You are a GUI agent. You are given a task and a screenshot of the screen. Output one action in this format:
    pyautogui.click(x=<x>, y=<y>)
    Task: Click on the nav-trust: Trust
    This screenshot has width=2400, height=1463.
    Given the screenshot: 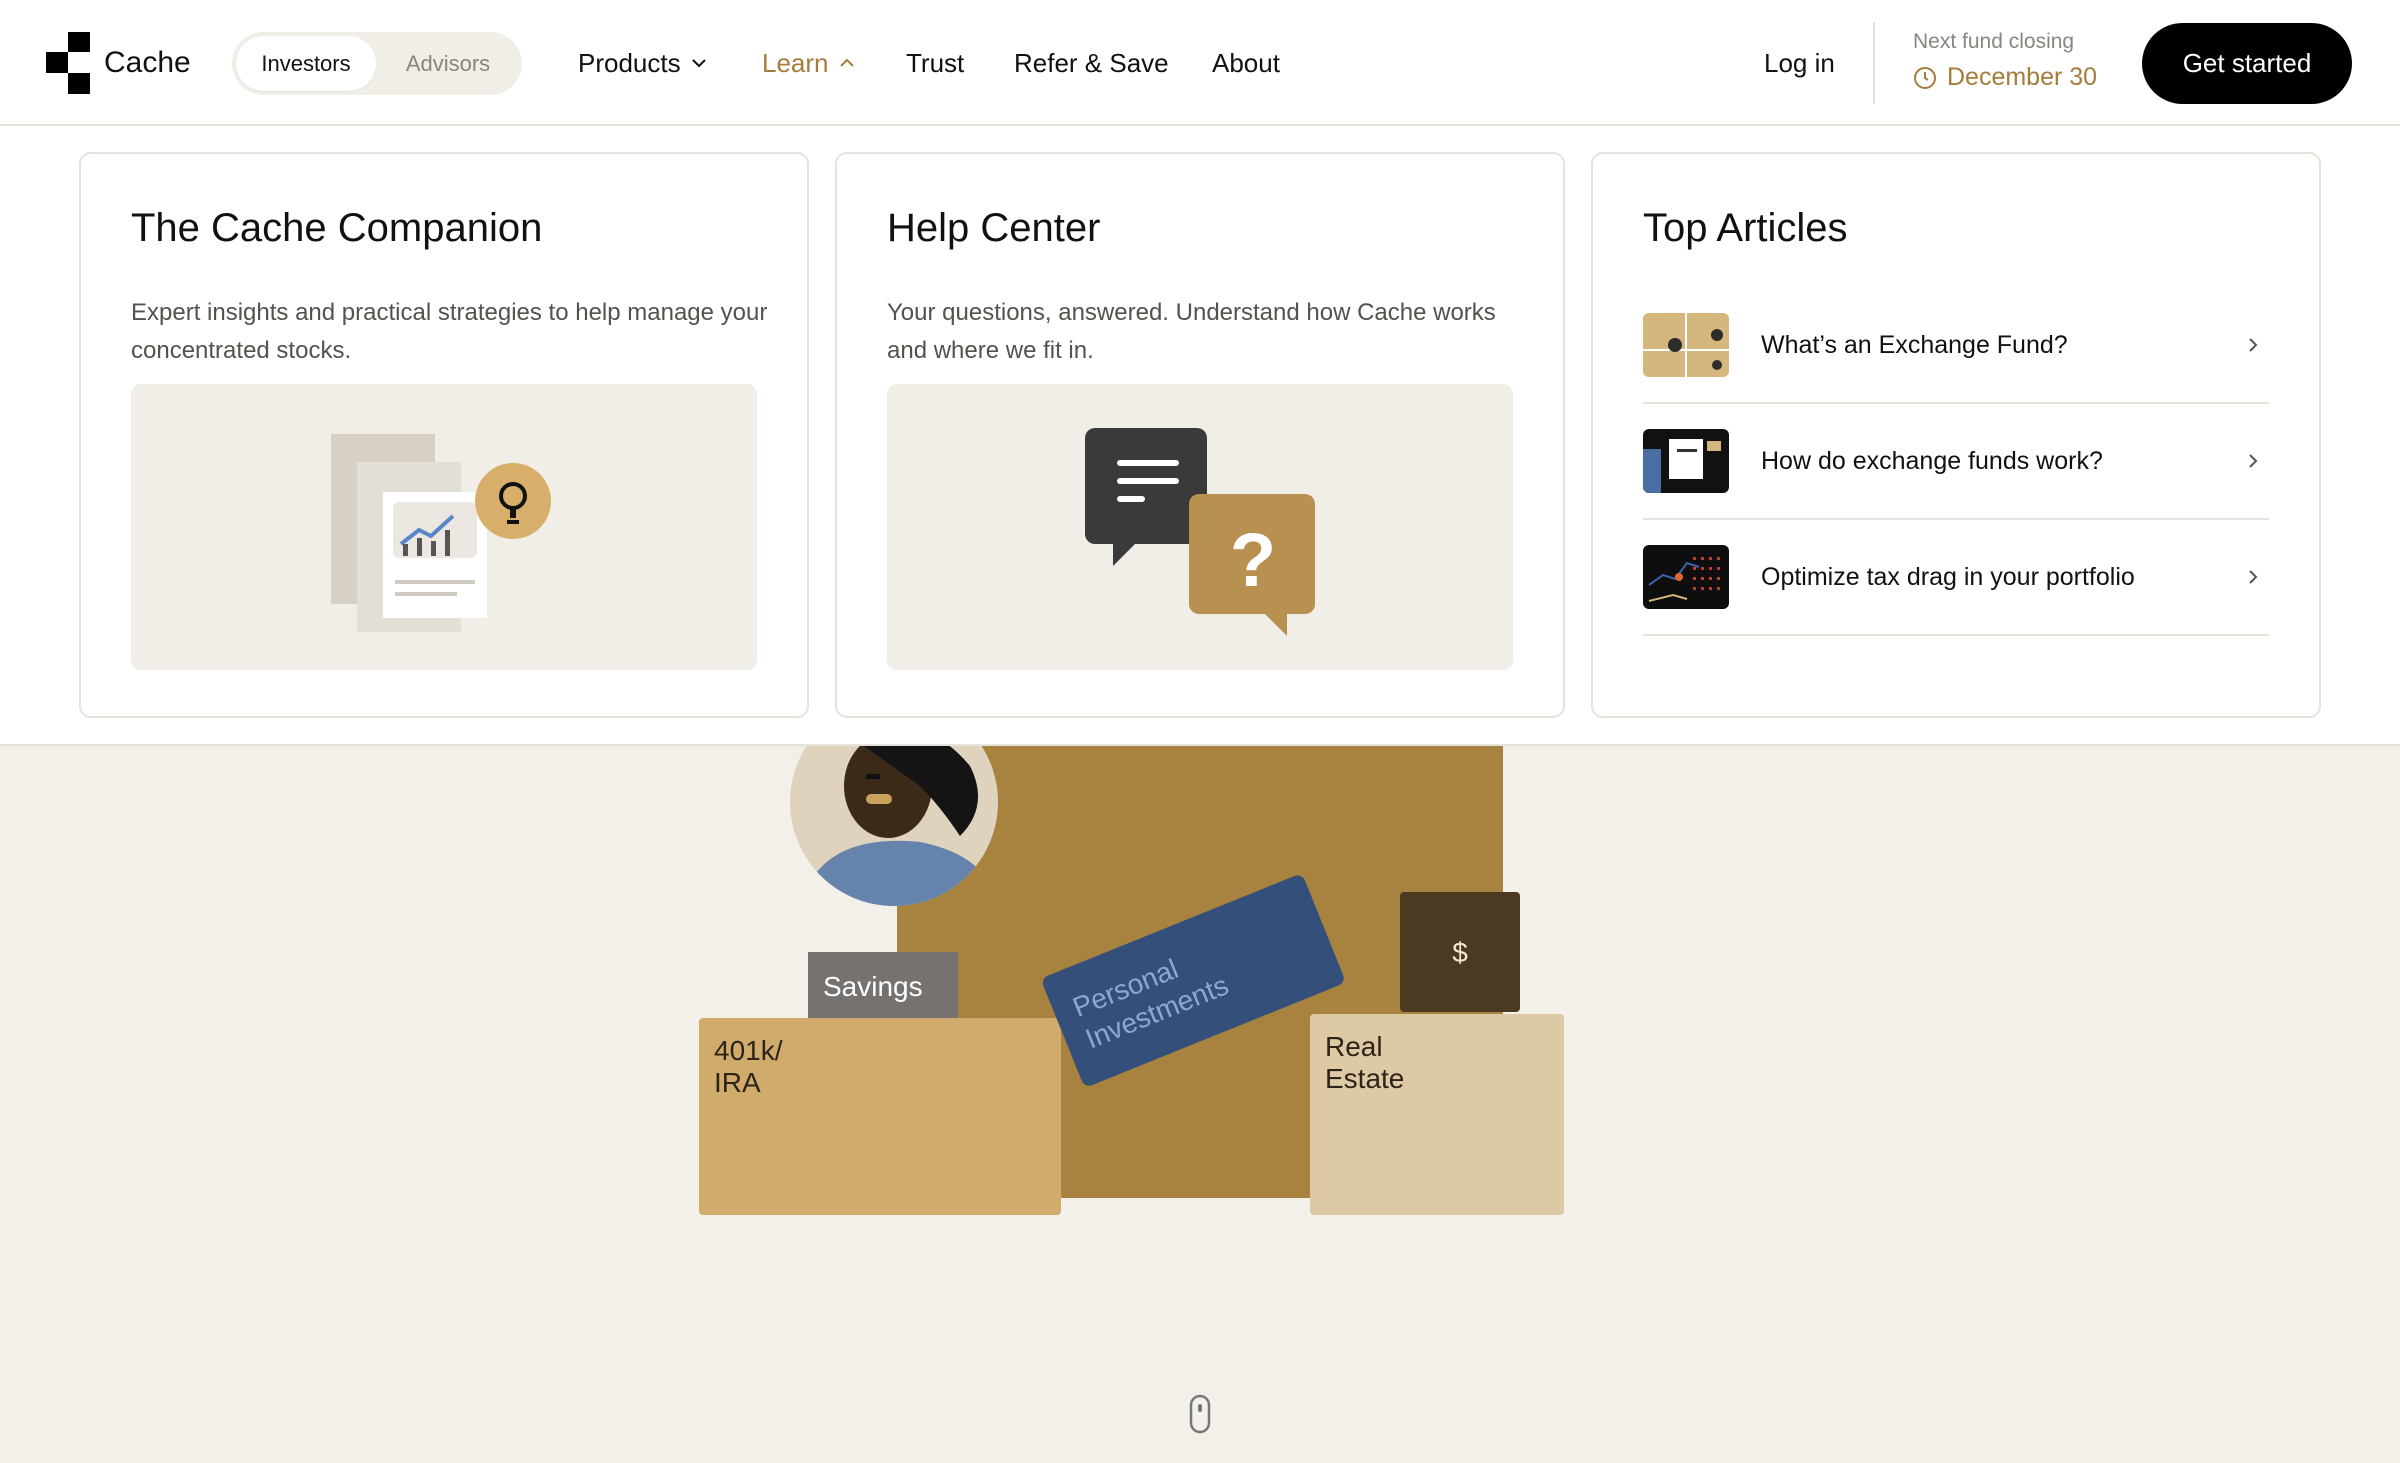 What is the action you would take?
    pyautogui.click(x=935, y=63)
    